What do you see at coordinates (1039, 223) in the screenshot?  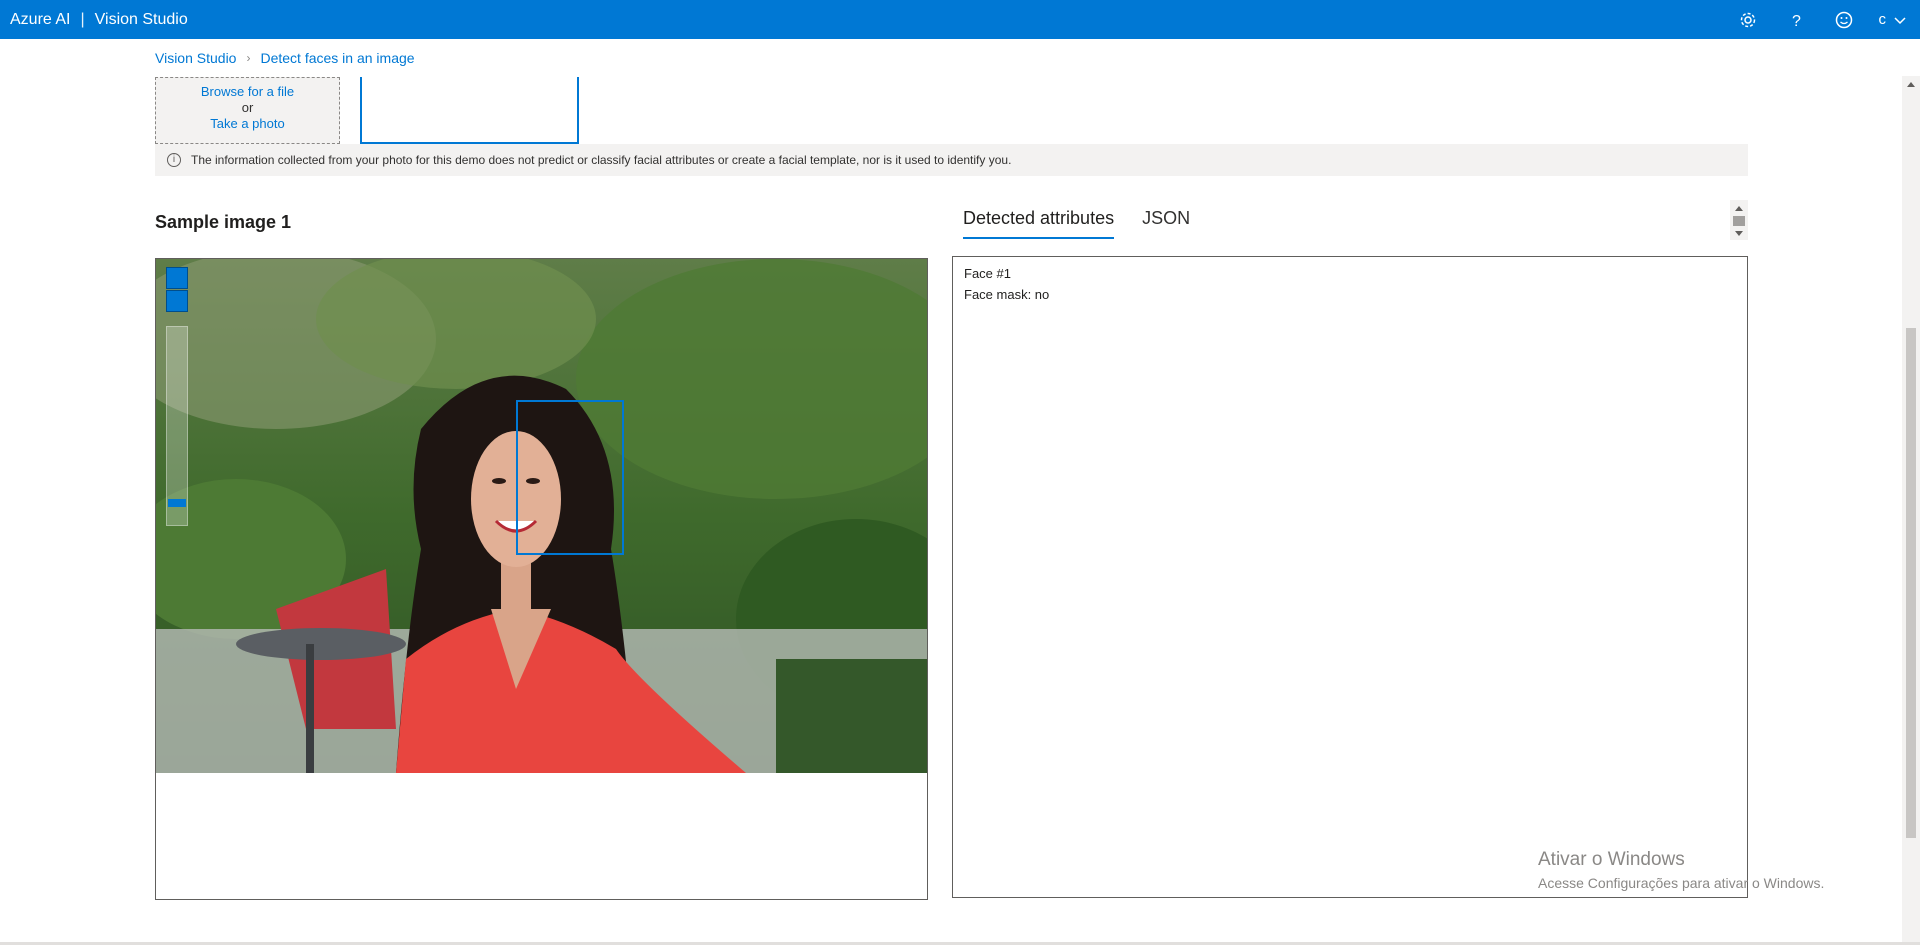 I see `tab-detected-attributes: Detected attributes` at bounding box center [1039, 223].